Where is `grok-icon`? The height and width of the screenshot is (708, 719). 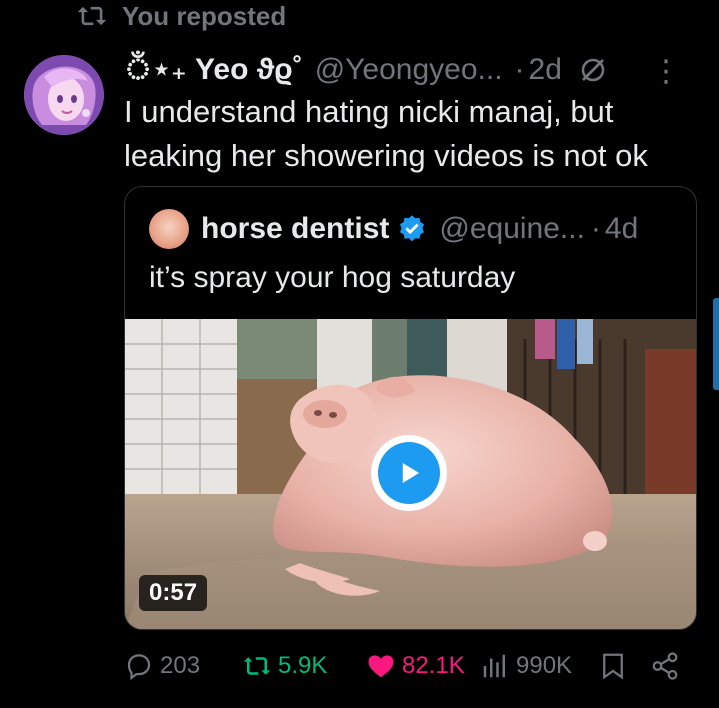
grok-icon is located at coordinates (593, 70).